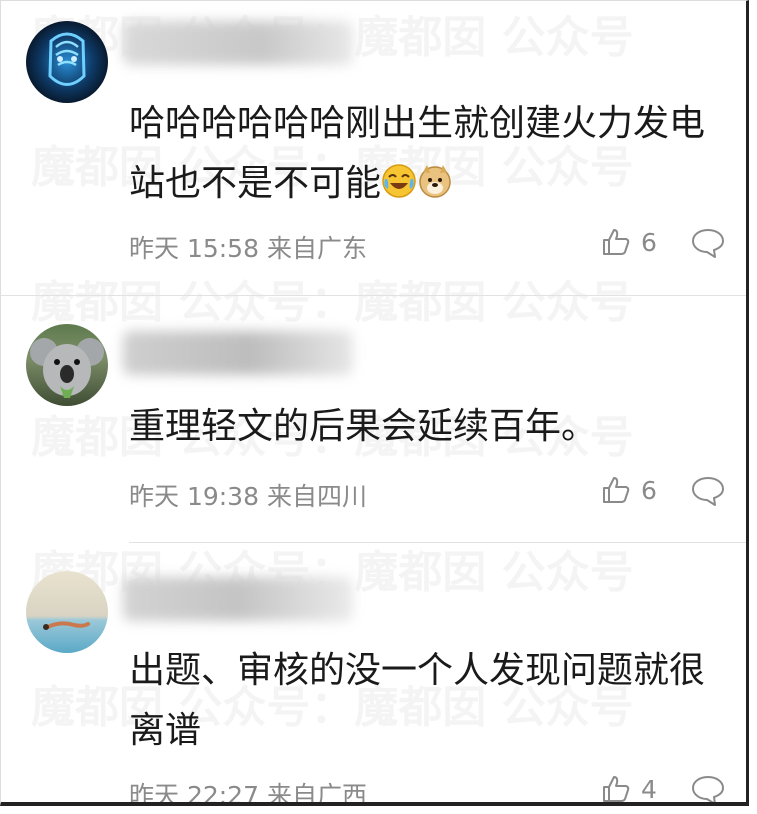  Describe the element at coordinates (417, 700) in the screenshot. I see `comment-text: 出题、审核的没一个人发现问题就很离谱` at that location.